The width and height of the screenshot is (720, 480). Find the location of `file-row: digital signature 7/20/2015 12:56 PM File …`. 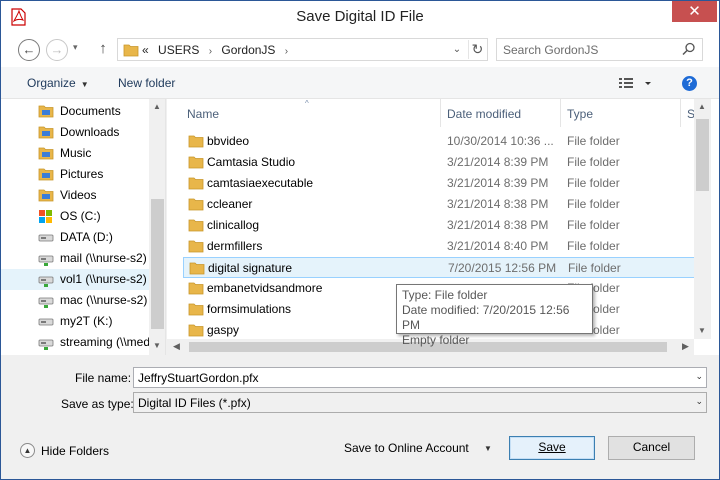

file-row: digital signature 7/20/2015 12:56 PM File … is located at coordinates (439, 267).